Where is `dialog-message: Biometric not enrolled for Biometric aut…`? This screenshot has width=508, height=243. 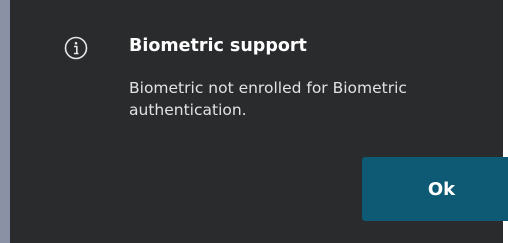 dialog-message: Biometric not enrolled for Biometric aut… is located at coordinates (268, 99).